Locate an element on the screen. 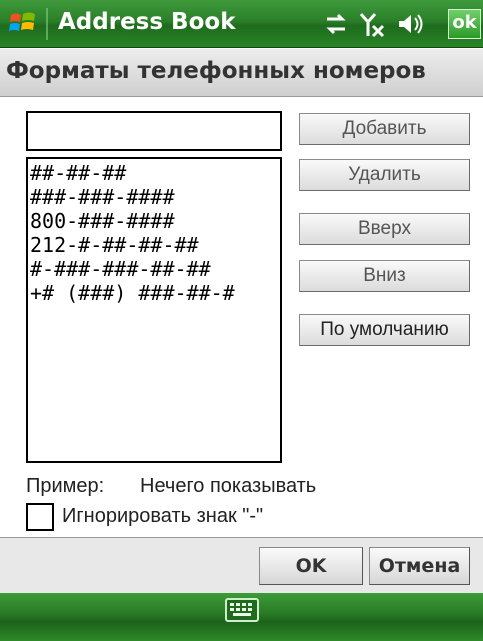 The height and width of the screenshot is (641, 483). list-item: 212-#-##-##-## is located at coordinates (154, 245).